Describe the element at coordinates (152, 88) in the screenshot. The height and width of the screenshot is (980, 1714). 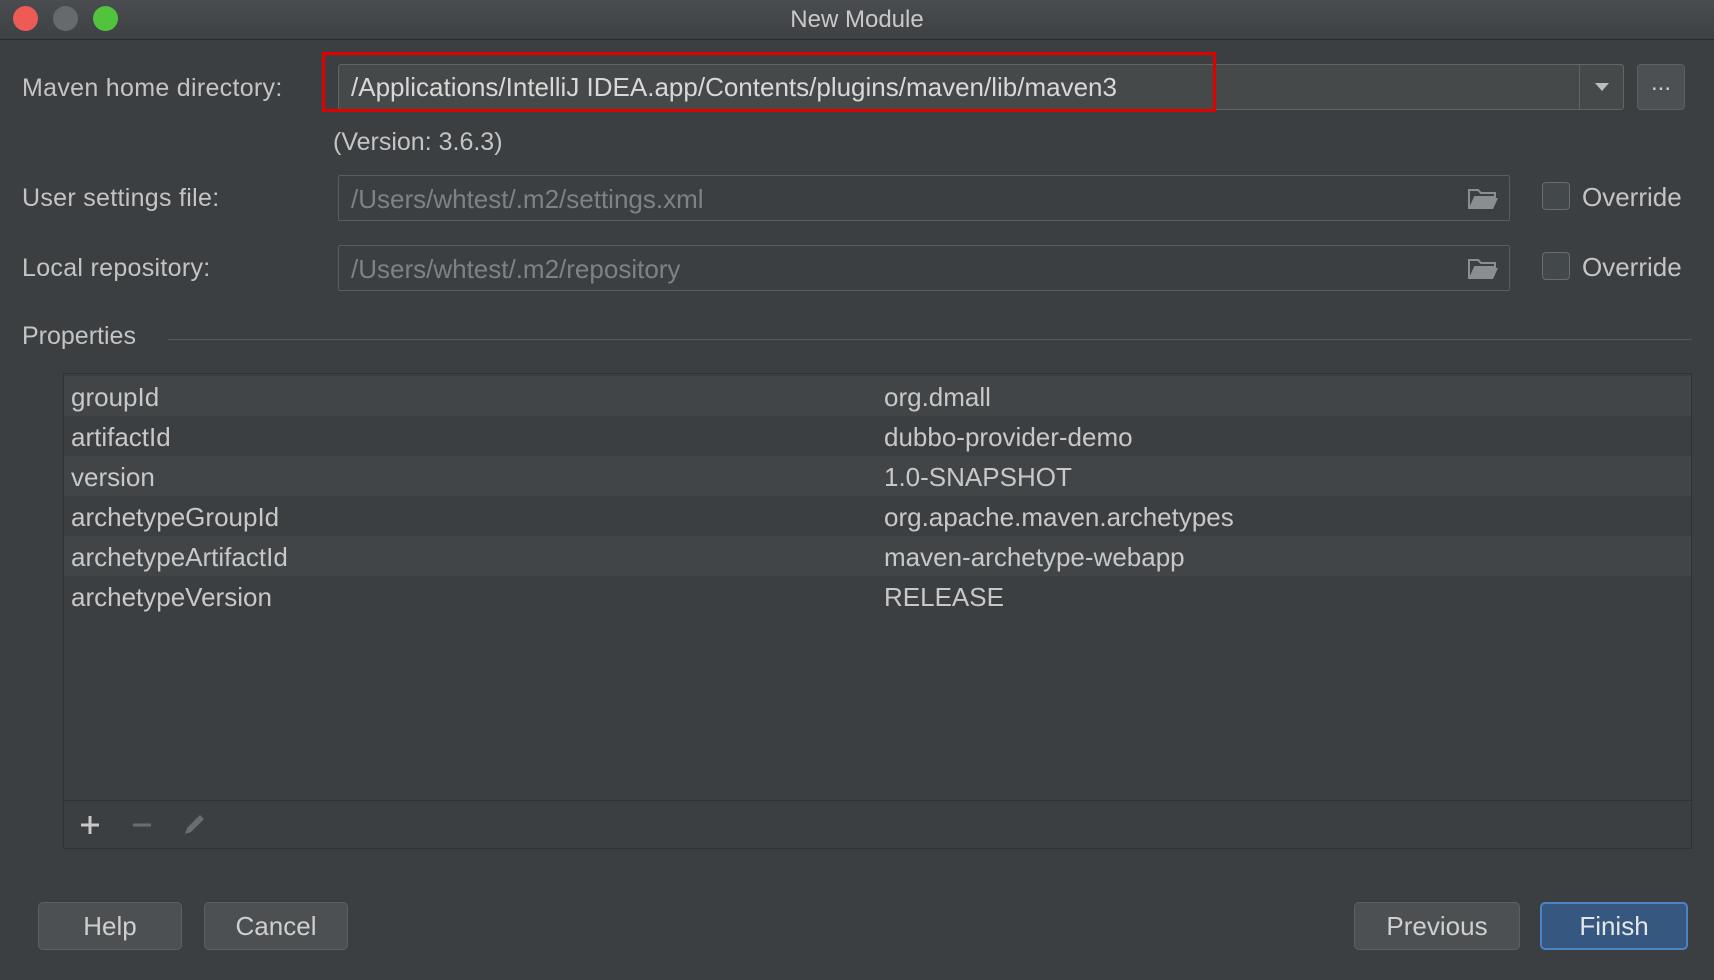
I see `maven-home-label: Maven home directory:` at that location.